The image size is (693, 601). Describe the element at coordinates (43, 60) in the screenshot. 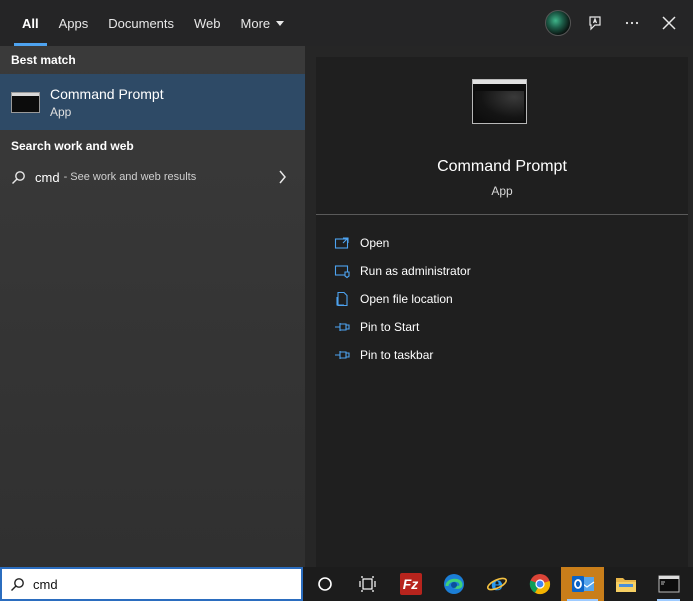

I see `best-match-heading: Best match` at that location.